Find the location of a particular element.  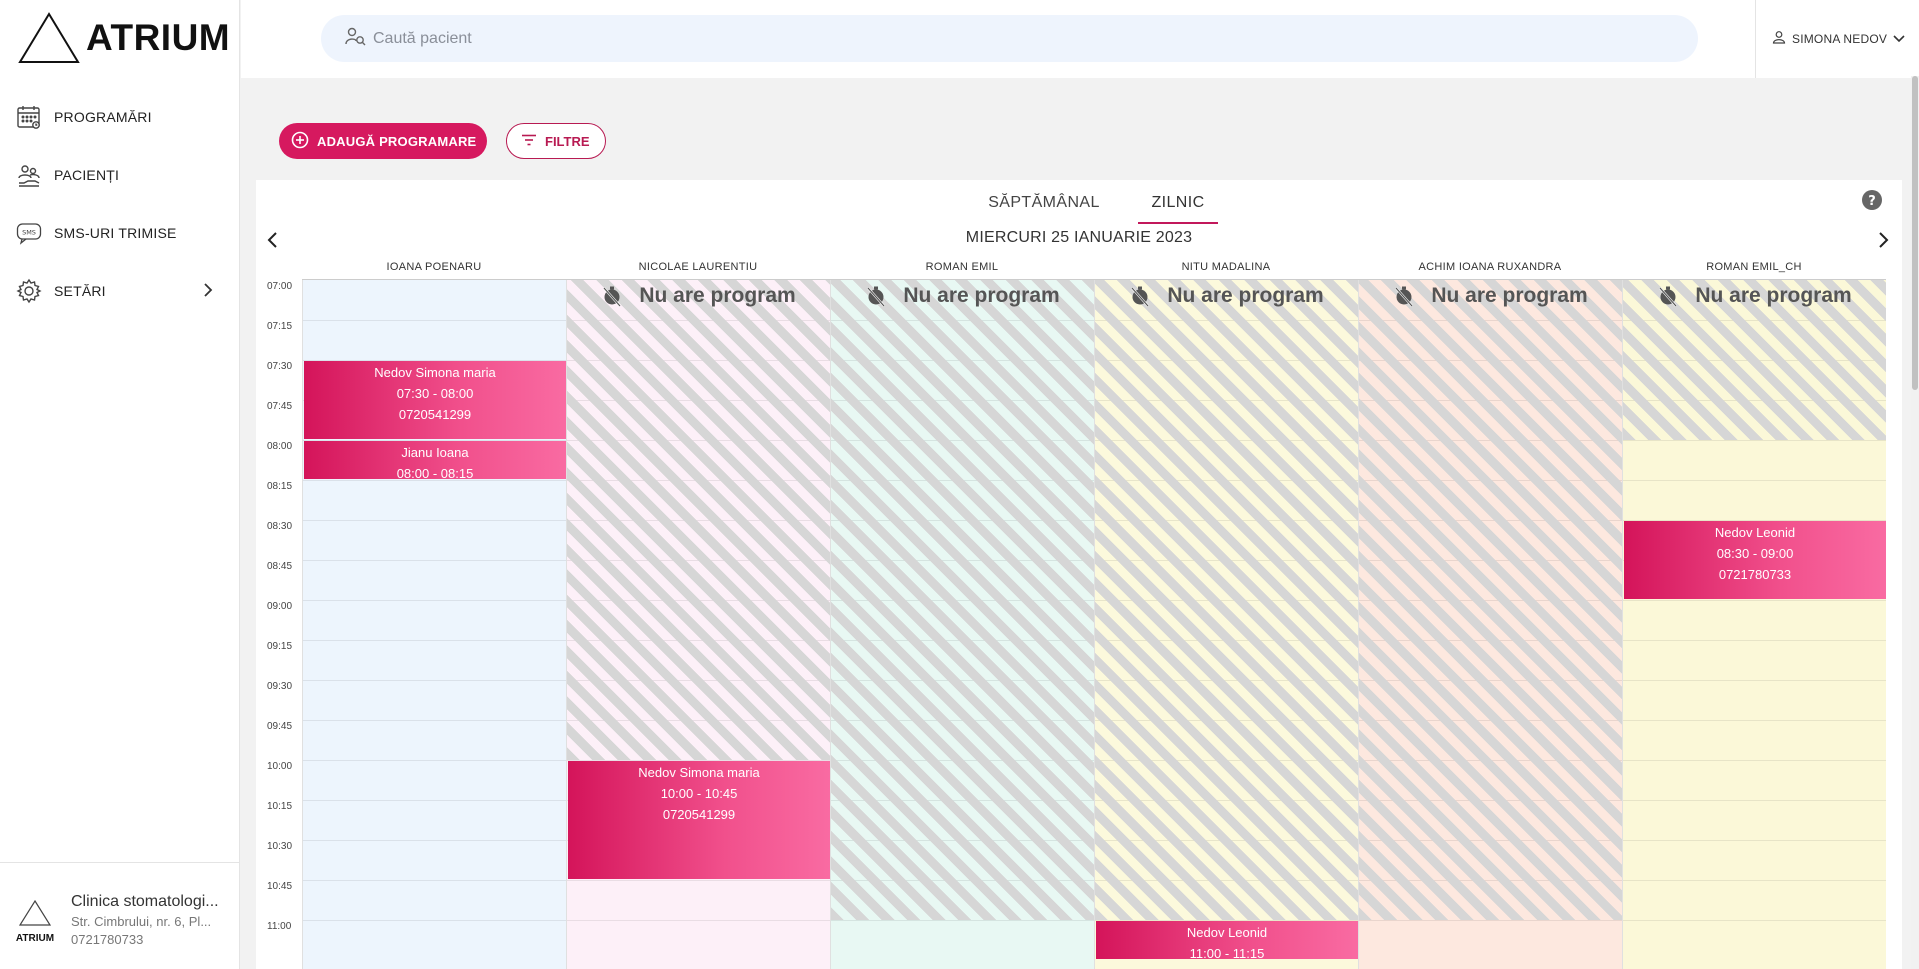

appointment-card: Nedov Leonid 08:30 - 09:00 0721780733 is located at coordinates (1755, 560).